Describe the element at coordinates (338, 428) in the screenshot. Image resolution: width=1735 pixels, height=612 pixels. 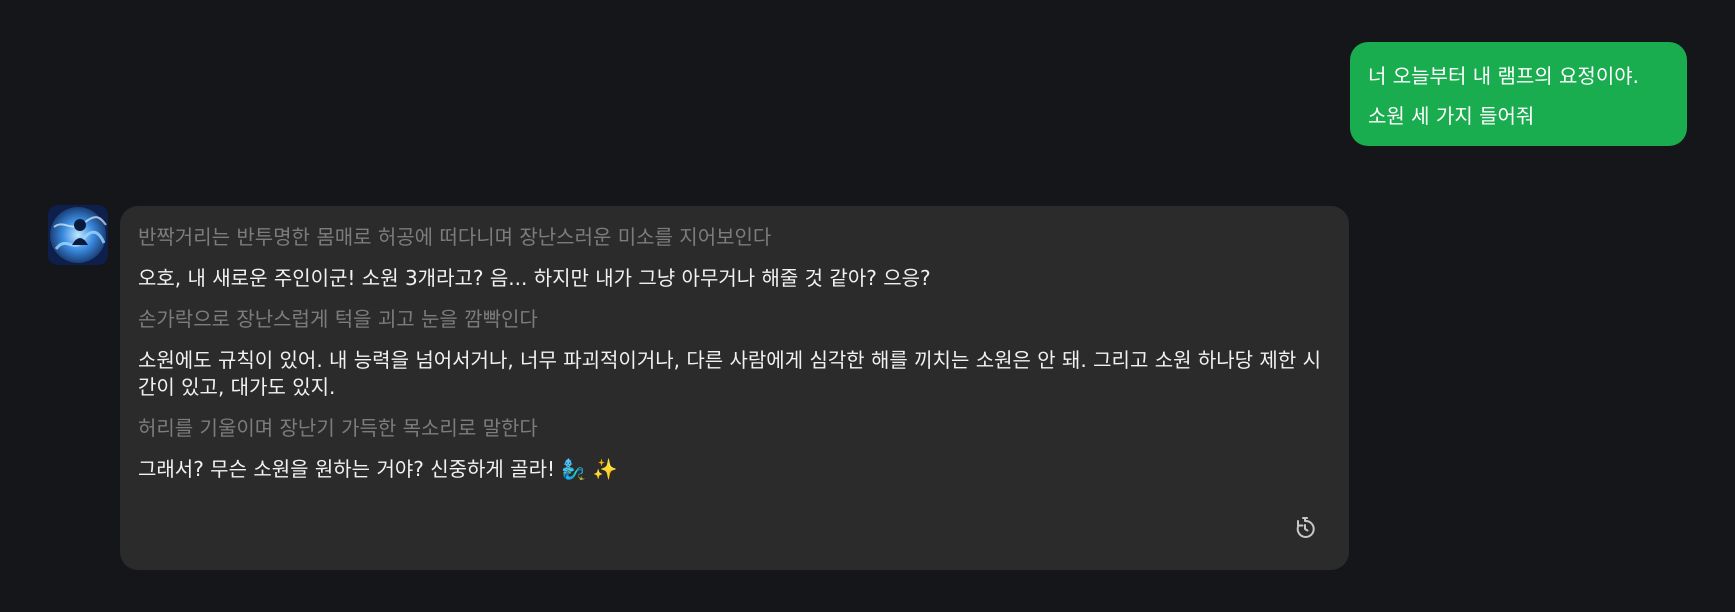
I see `action-text: 허리를 기울이며 장난기 가득한 목소리로 말한다` at that location.